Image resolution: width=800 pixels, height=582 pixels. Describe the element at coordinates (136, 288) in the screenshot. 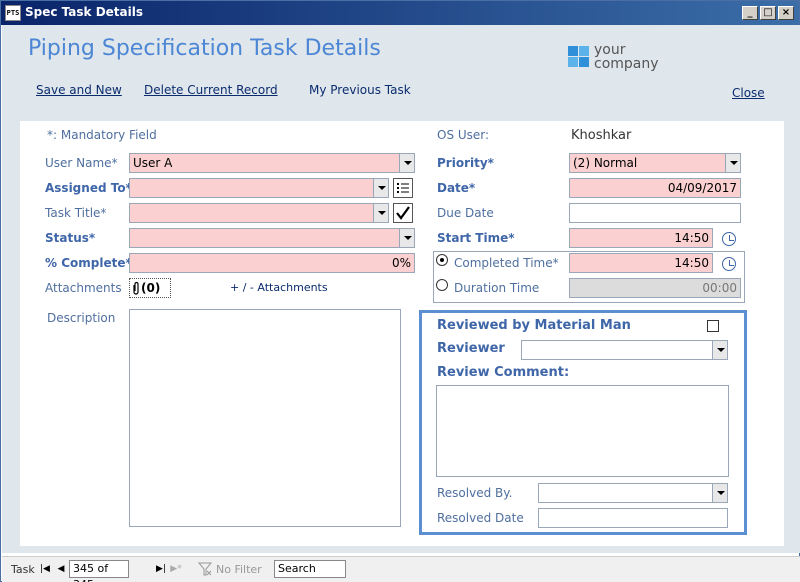

I see `paperclip-icon` at that location.